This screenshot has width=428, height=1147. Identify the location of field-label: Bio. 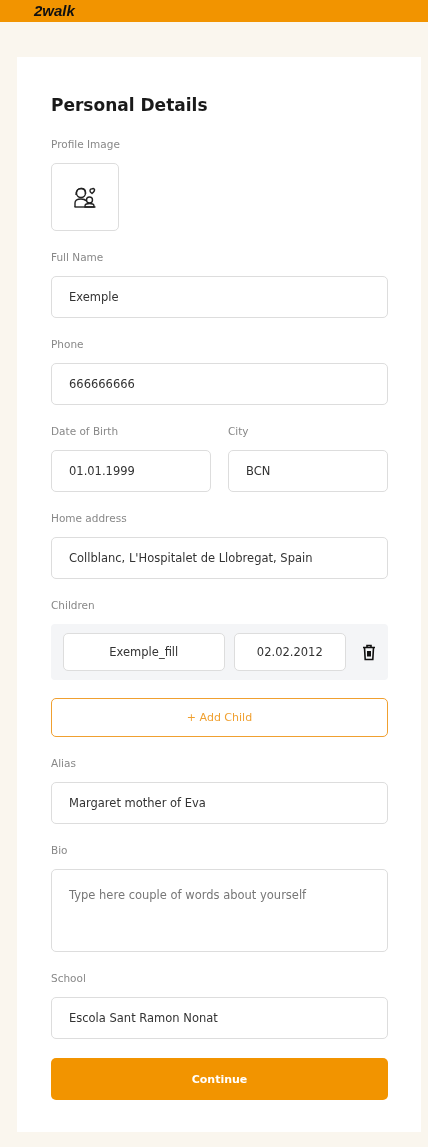
(60, 850).